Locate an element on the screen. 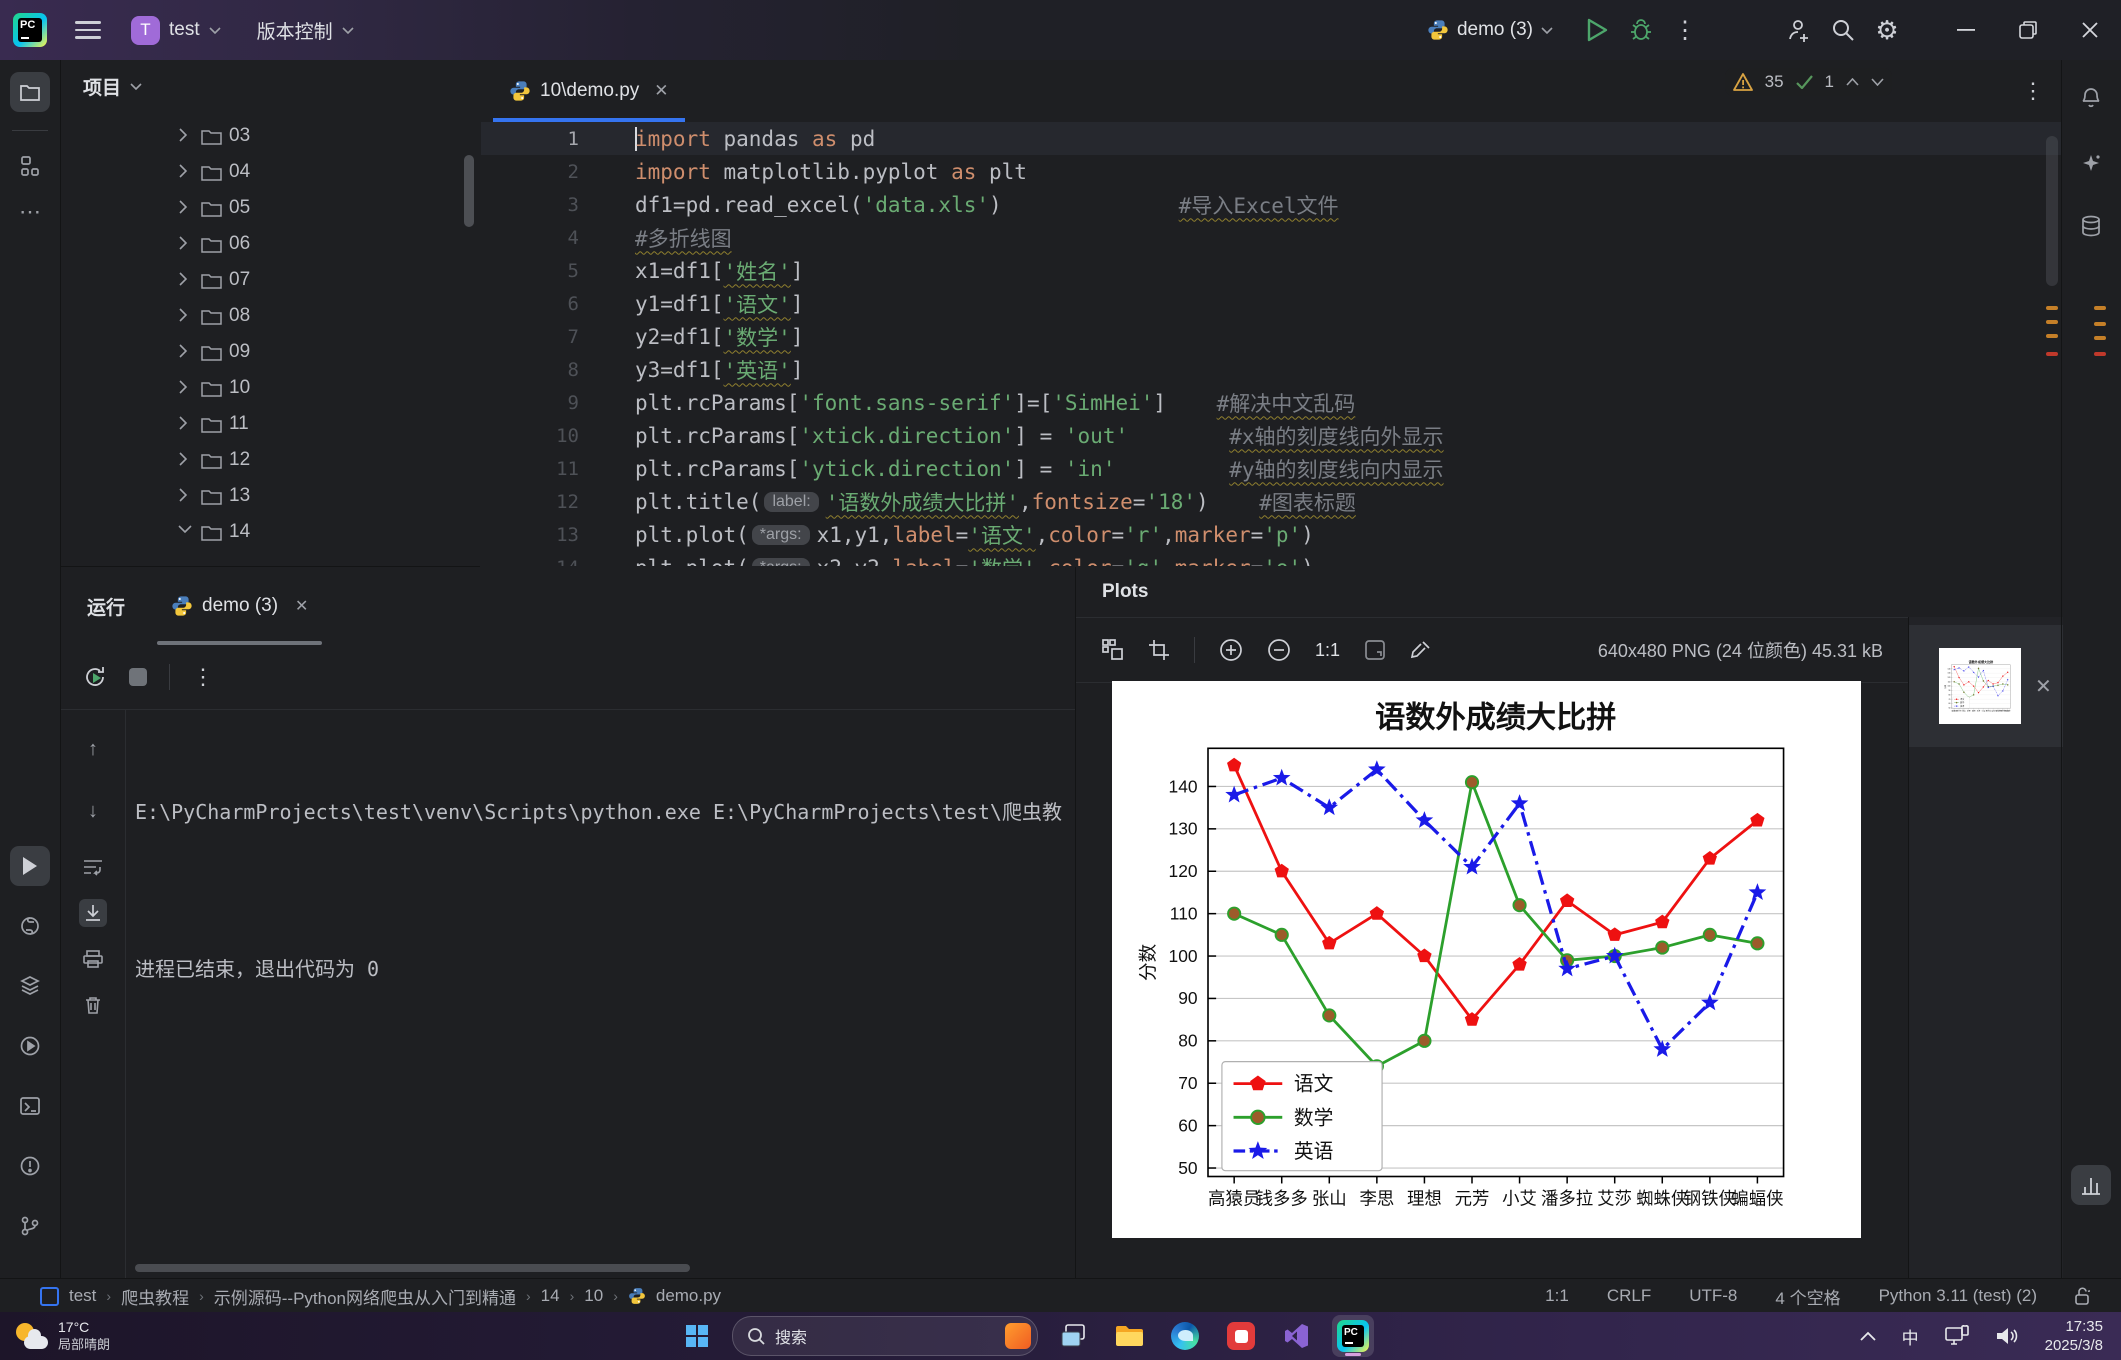 The width and height of the screenshot is (2121, 1360). tray-chevron-icon is located at coordinates (1867, 1336).